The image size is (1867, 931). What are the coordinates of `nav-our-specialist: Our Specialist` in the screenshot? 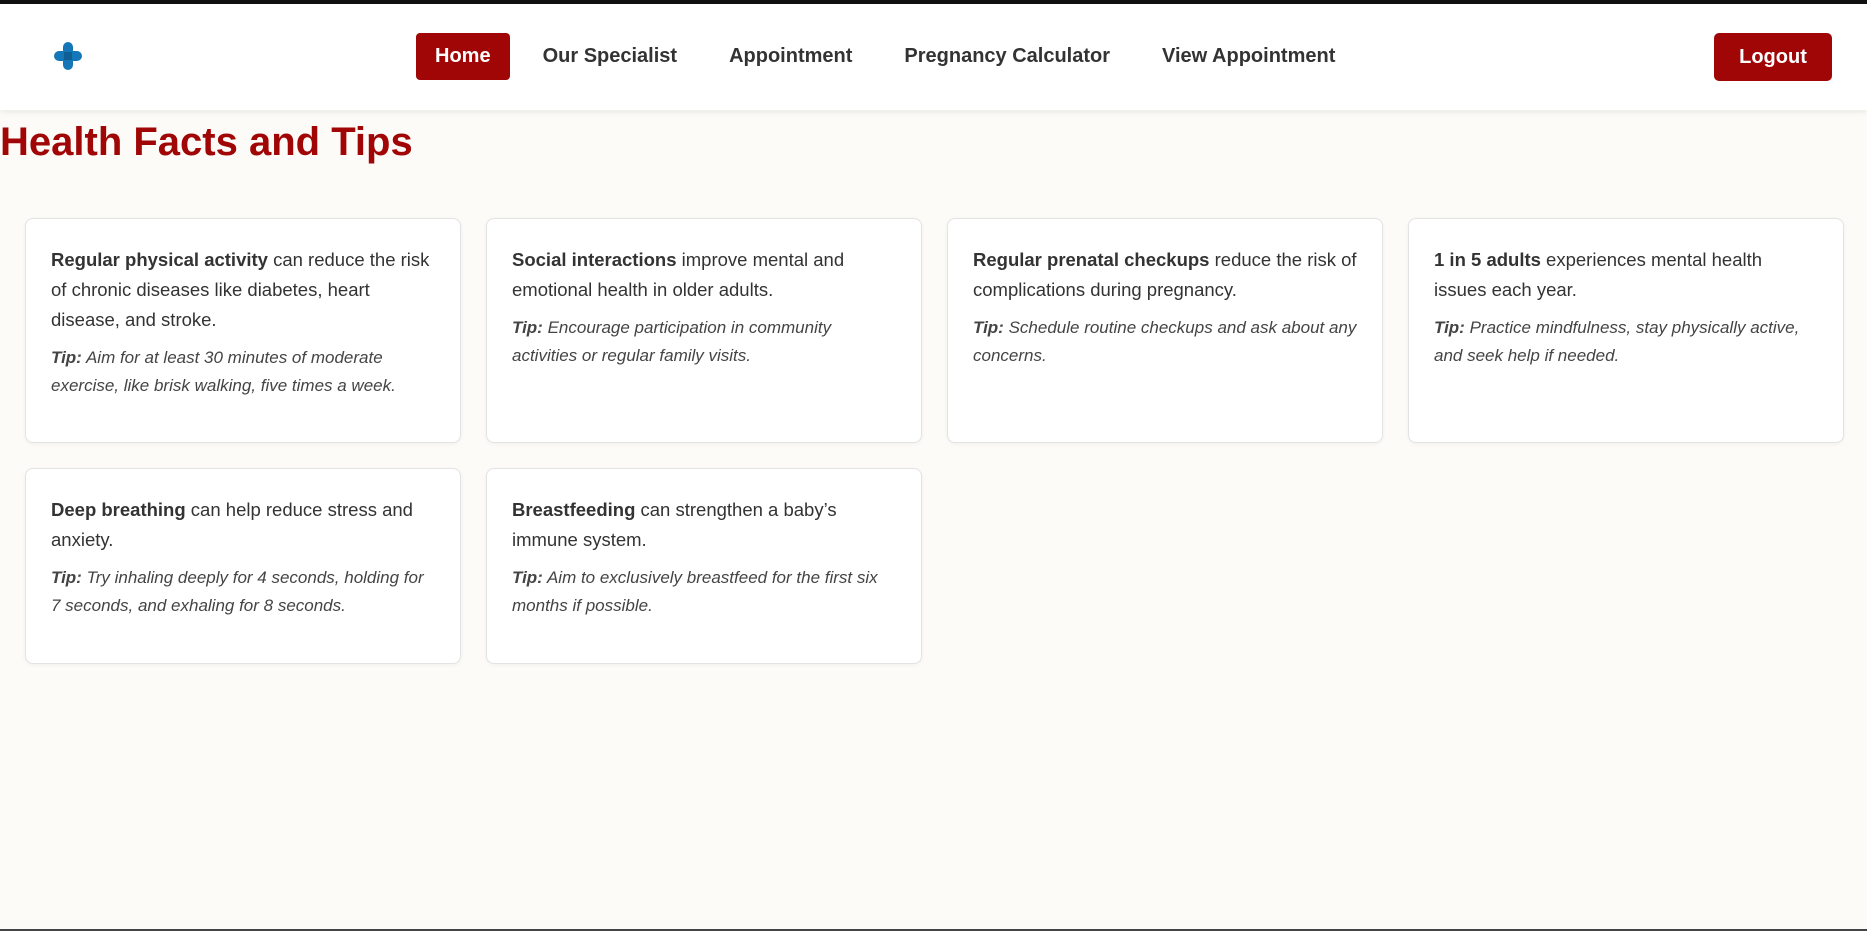 It's located at (610, 56).